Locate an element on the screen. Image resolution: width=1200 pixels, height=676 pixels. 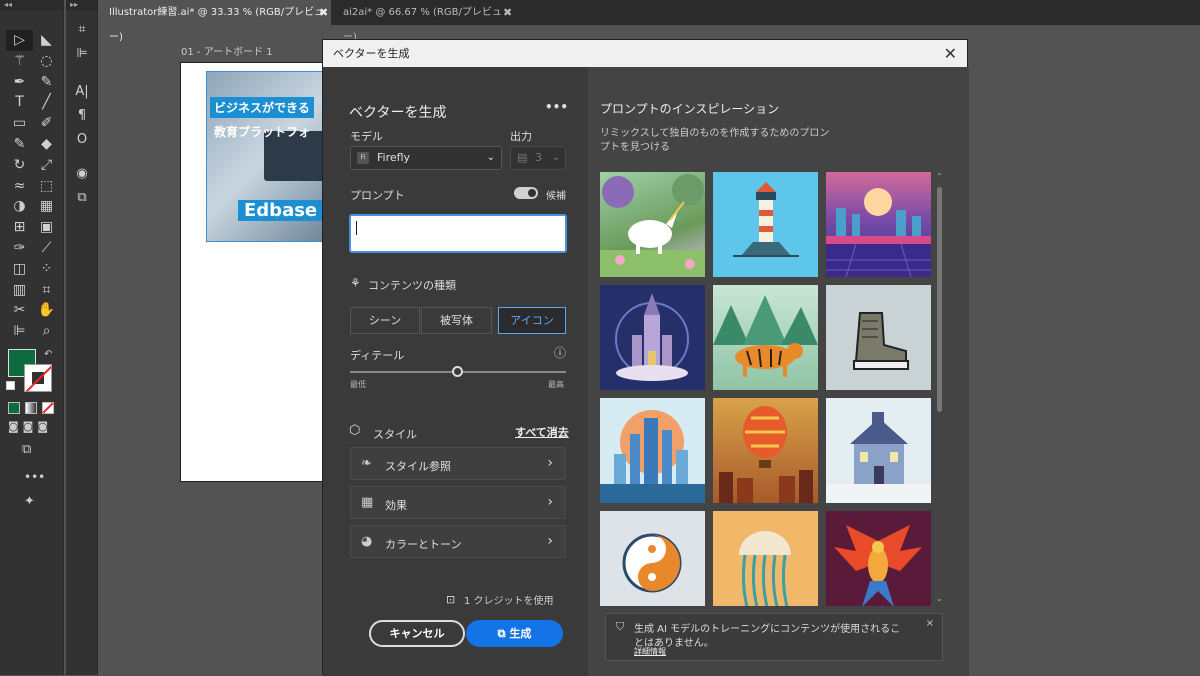
style-reference-icon: ❧ is located at coordinates (366, 463).